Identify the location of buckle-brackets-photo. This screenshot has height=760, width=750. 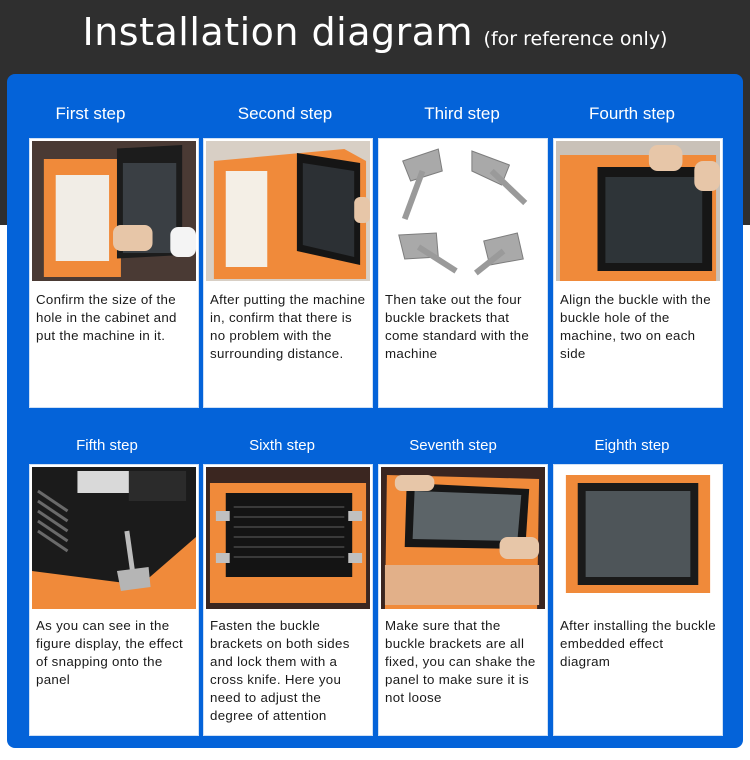
(463, 211).